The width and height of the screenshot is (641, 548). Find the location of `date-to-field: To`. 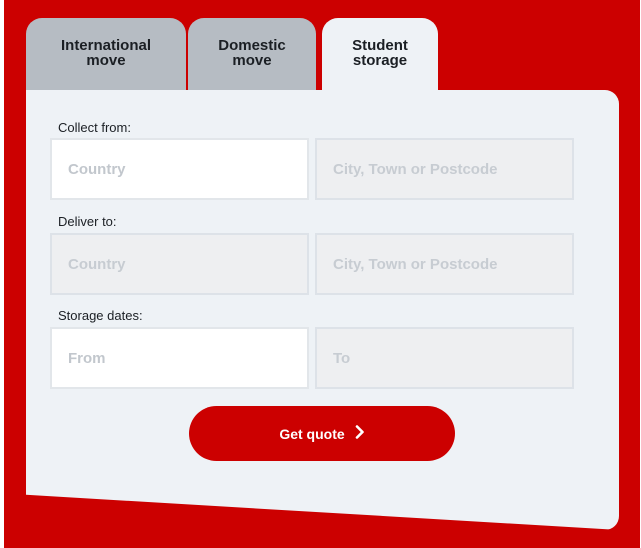

date-to-field: To is located at coordinates (444, 358).